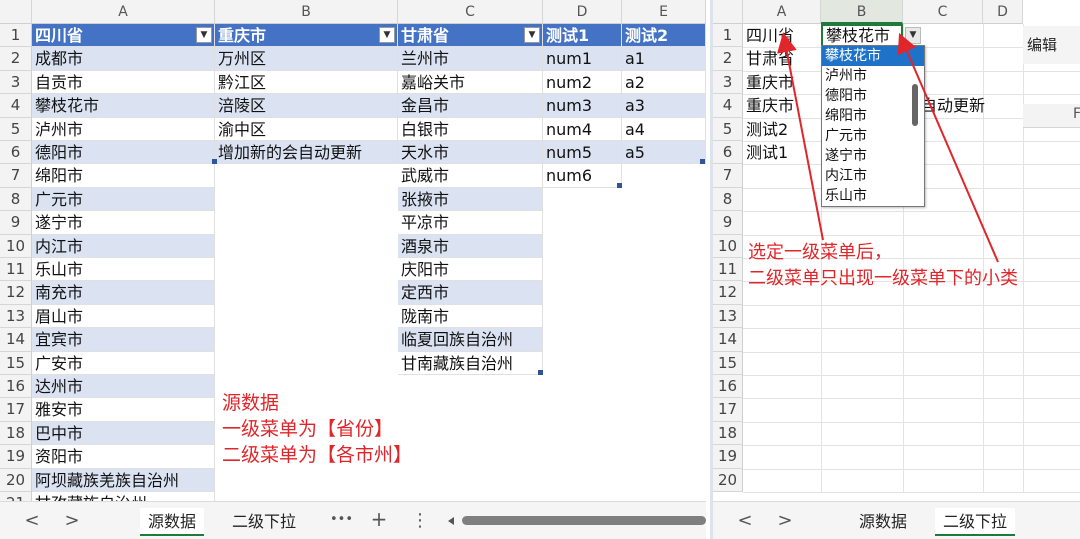 The width and height of the screenshot is (1080, 539). I want to click on table-cell: 张掖市, so click(470, 199).